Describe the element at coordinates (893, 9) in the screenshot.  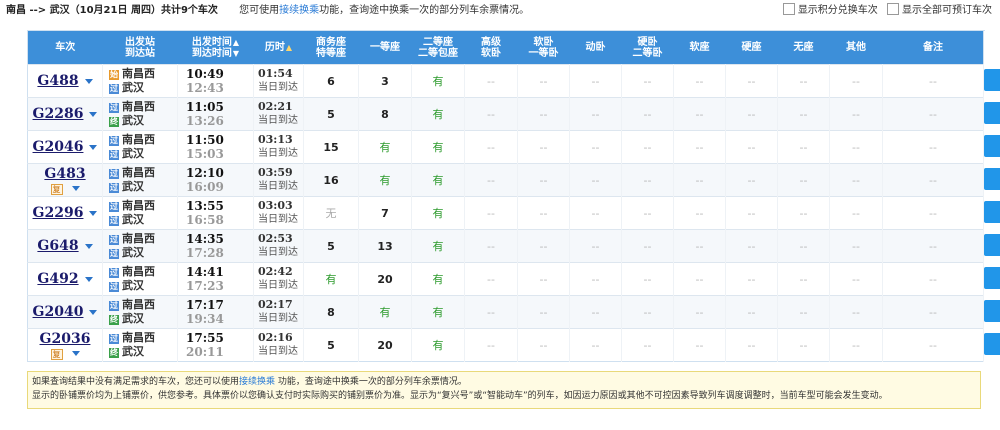
I see `all-bookable-checkbox` at that location.